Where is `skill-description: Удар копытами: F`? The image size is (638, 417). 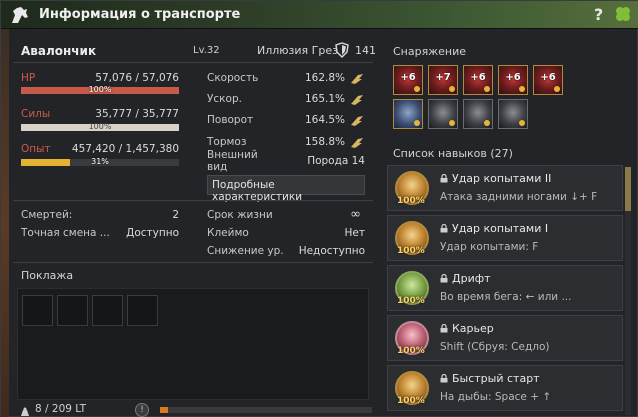
skill-description: Удар копытами: F is located at coordinates (489, 247).